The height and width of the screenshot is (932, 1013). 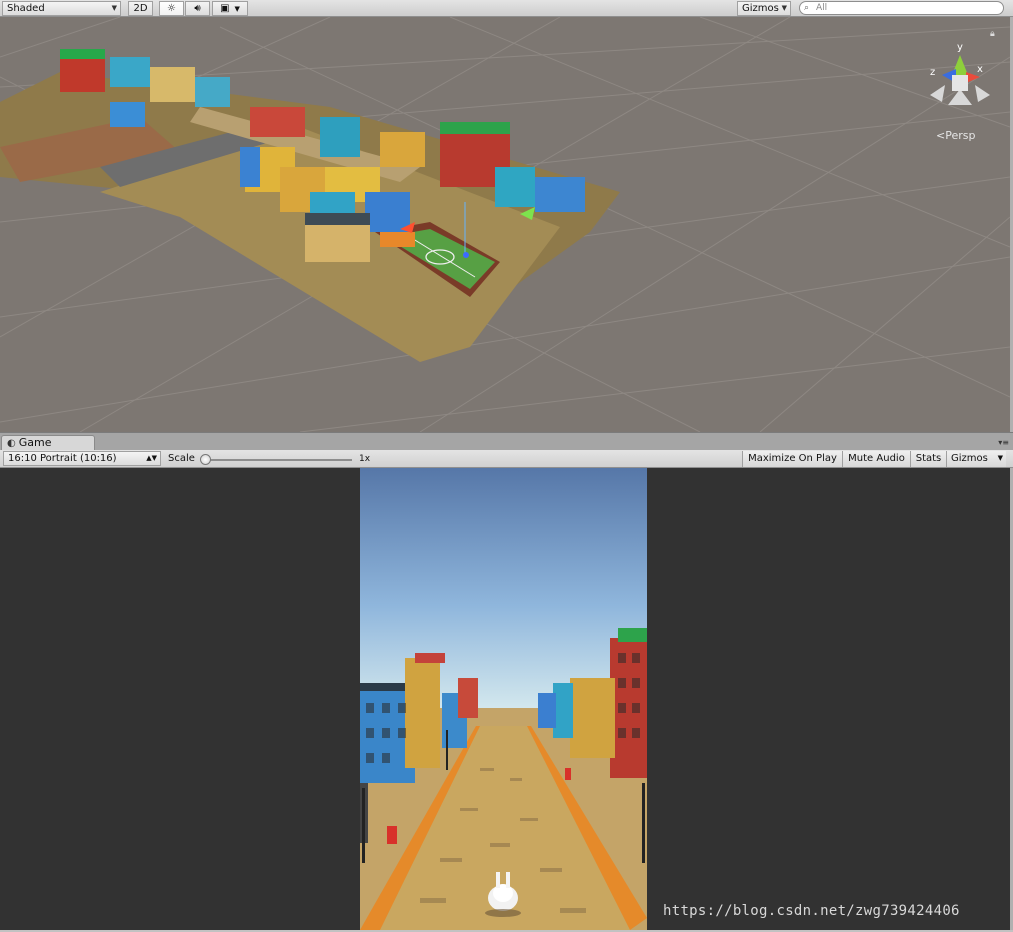 What do you see at coordinates (506, 8) in the screenshot?
I see `scene-toolbar: Shaded ▼ 2D ☼ 🔊︎ ▣ ▼ Gizmos ▼ ⌕ All` at bounding box center [506, 8].